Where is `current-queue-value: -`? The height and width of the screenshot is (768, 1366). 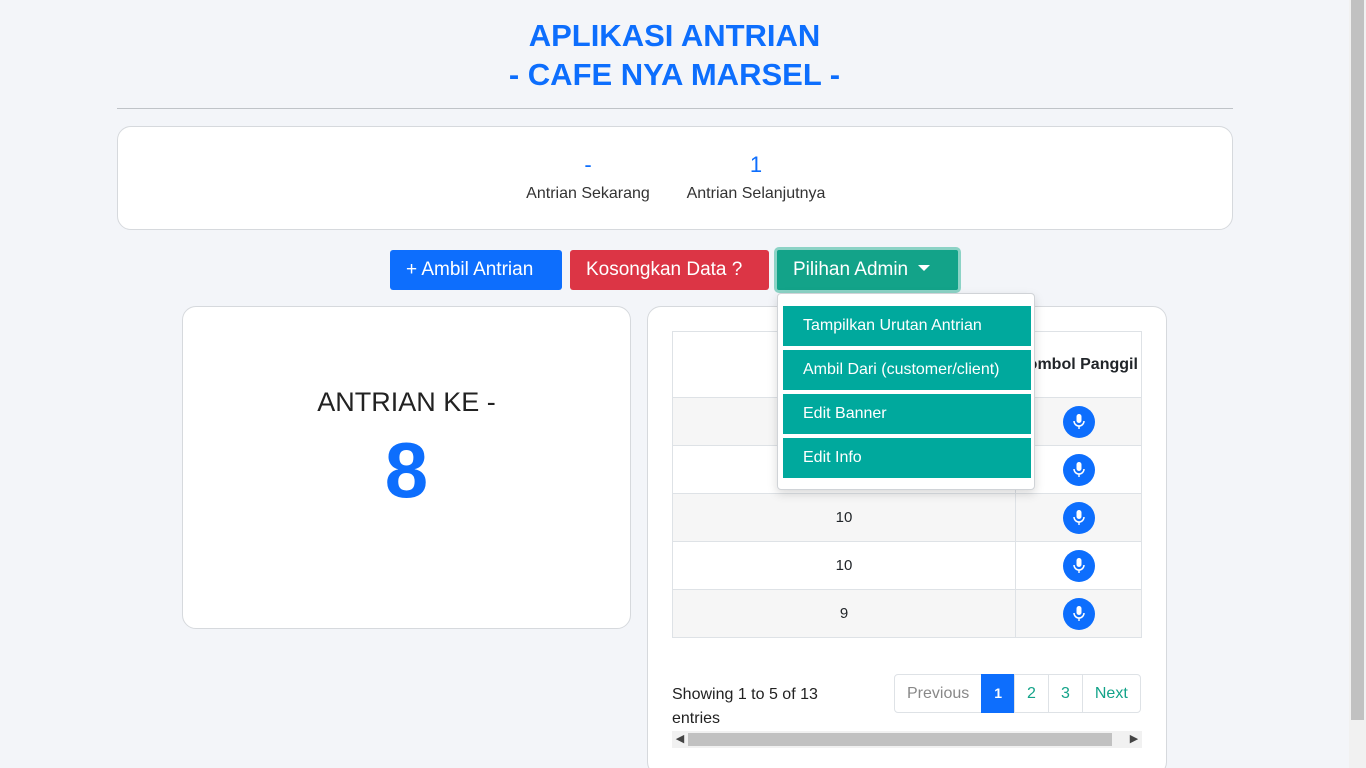
current-queue-value: - is located at coordinates (588, 164).